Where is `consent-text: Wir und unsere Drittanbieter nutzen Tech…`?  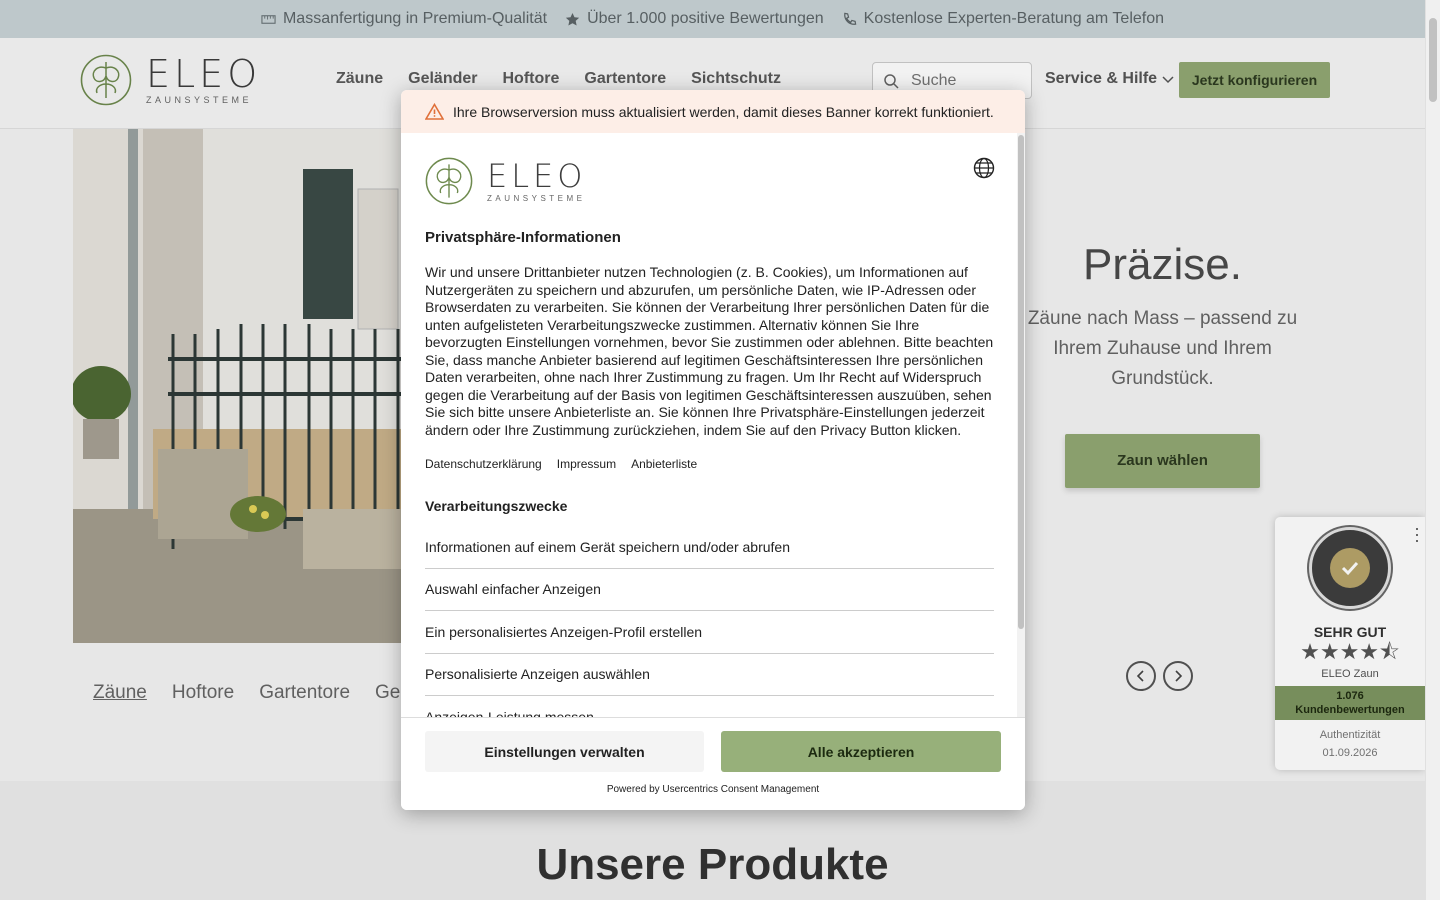 consent-text: Wir und unsere Drittanbieter nutzen Tech… is located at coordinates (709, 351).